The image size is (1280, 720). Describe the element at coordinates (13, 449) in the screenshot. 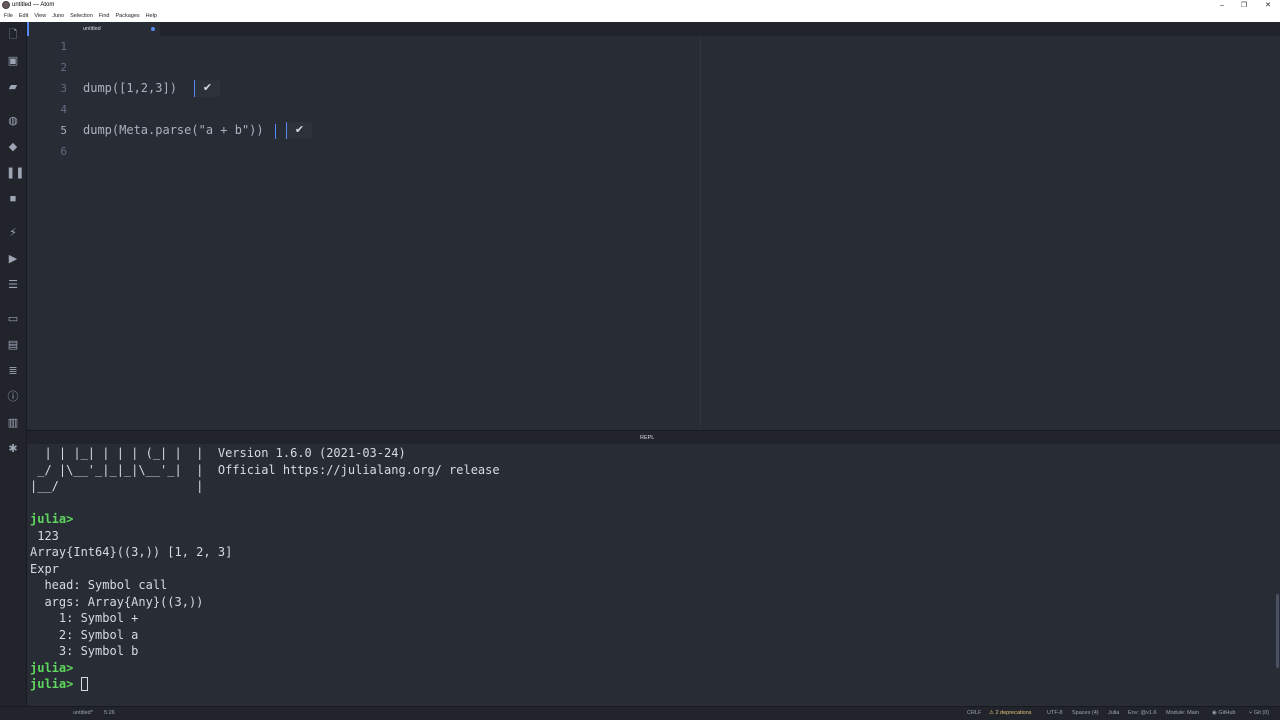

I see `bug-icon: ✱` at that location.